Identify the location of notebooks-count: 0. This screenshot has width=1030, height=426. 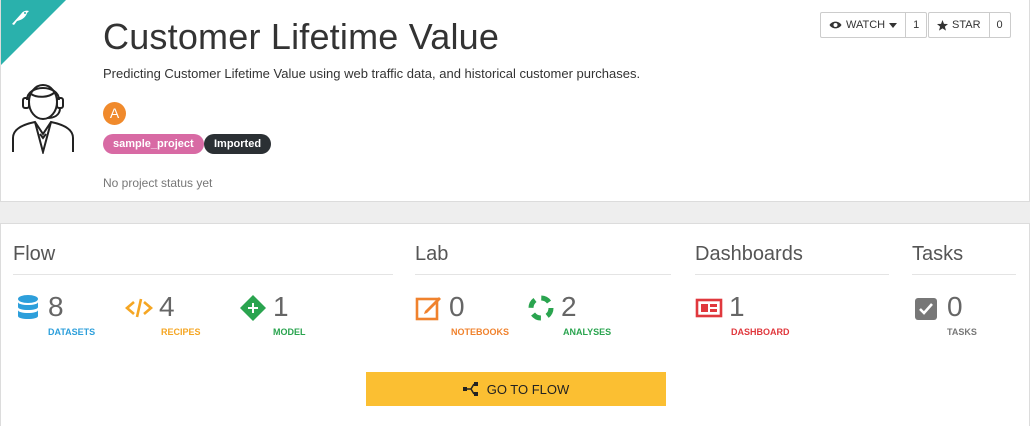
(457, 306).